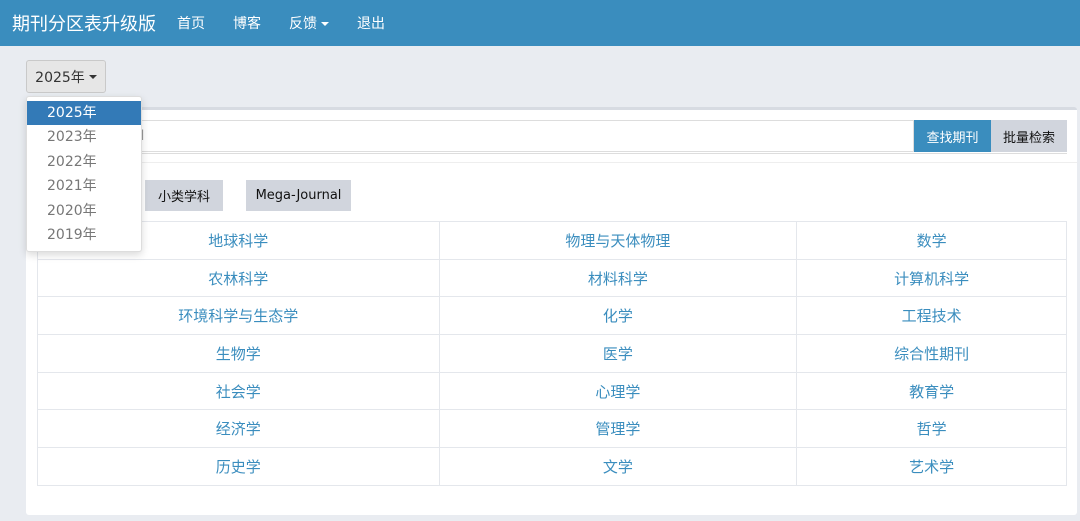  Describe the element at coordinates (238, 278) in the screenshot. I see `subject-link: 农林科学` at that location.